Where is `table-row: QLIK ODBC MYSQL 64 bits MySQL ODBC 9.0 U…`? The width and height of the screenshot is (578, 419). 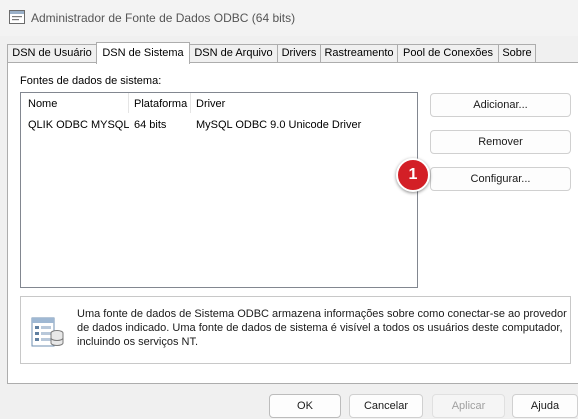 table-row: QLIK ODBC MYSQL 64 bits MySQL ODBC 9.0 U… is located at coordinates (219, 125).